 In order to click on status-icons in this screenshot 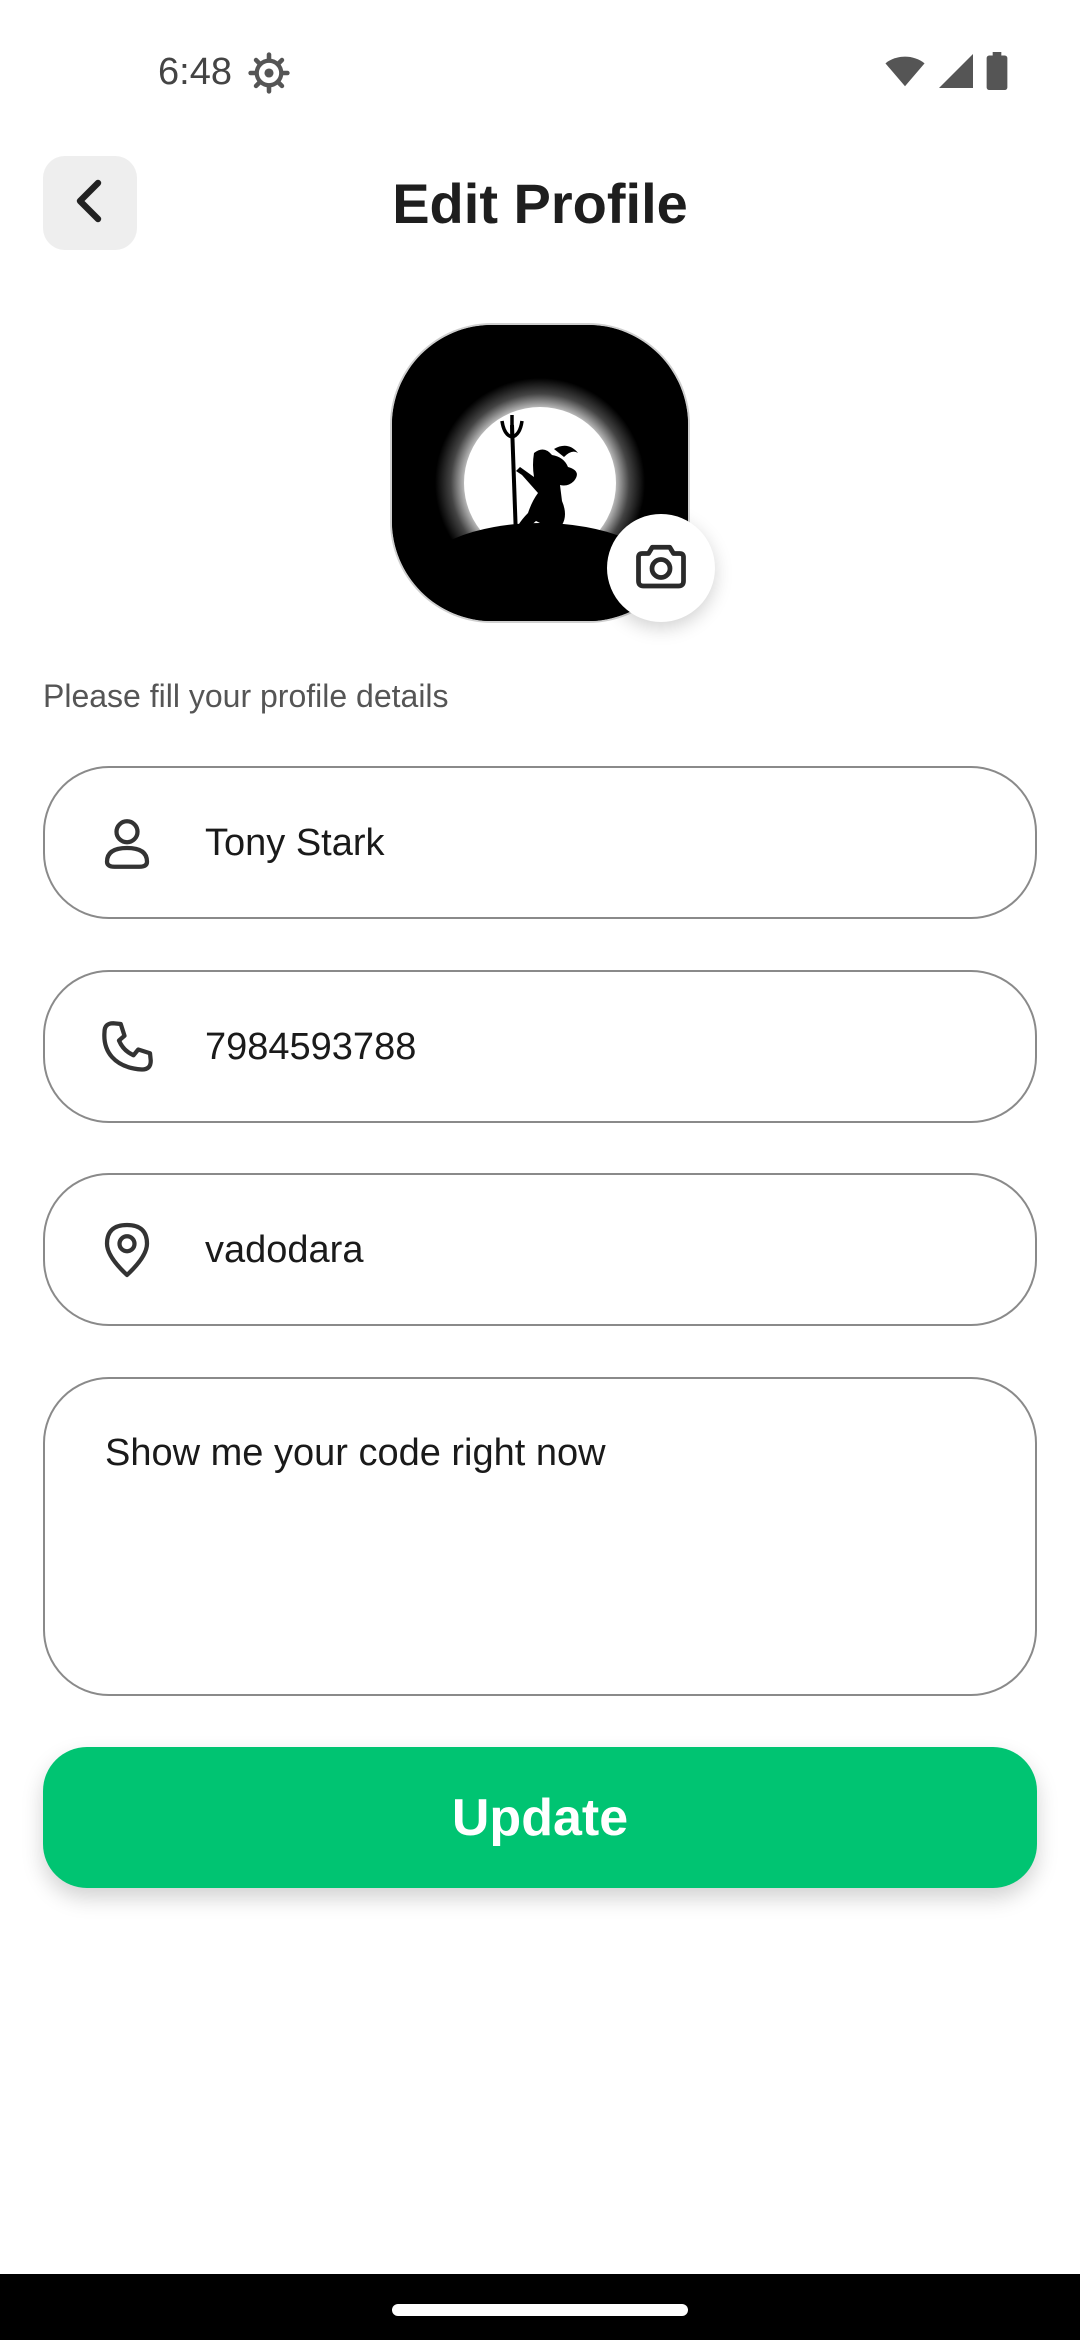, I will do `click(946, 73)`.